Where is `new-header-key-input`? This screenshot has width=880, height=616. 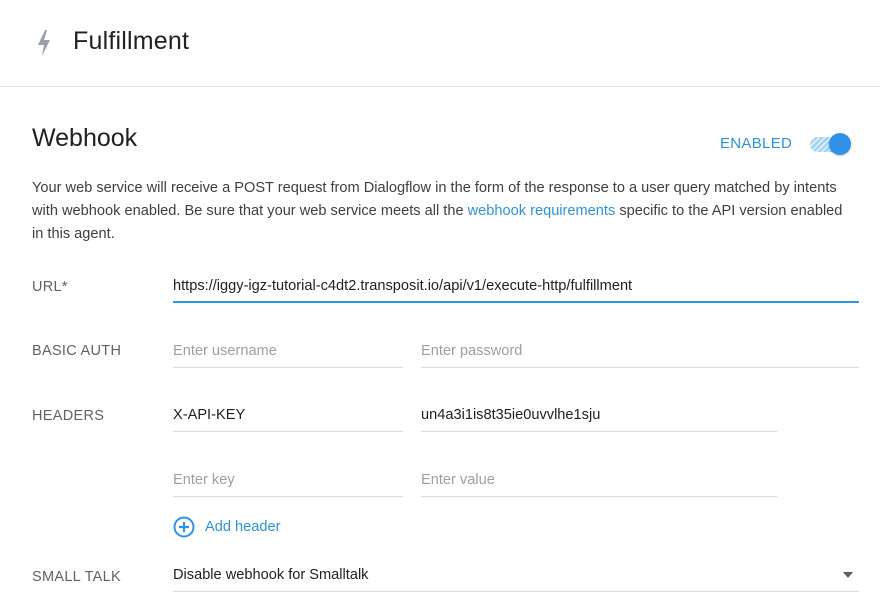
new-header-key-input is located at coordinates (288, 480).